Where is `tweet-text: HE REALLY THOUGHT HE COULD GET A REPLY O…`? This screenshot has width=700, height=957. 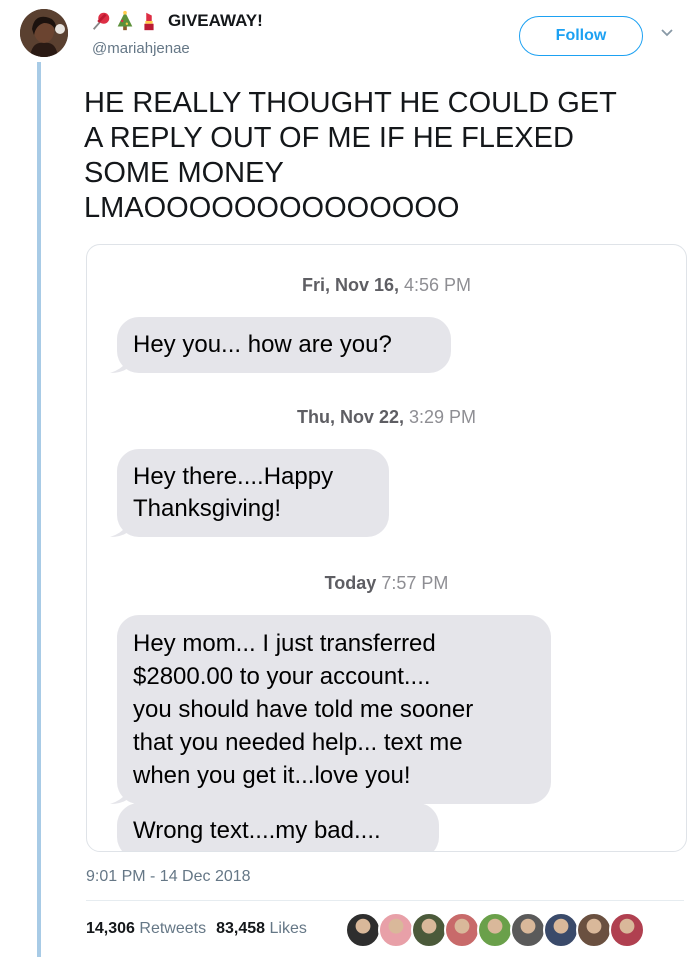
tweet-text: HE REALLY THOUGHT HE COULD GET A REPLY O… is located at coordinates (350, 155).